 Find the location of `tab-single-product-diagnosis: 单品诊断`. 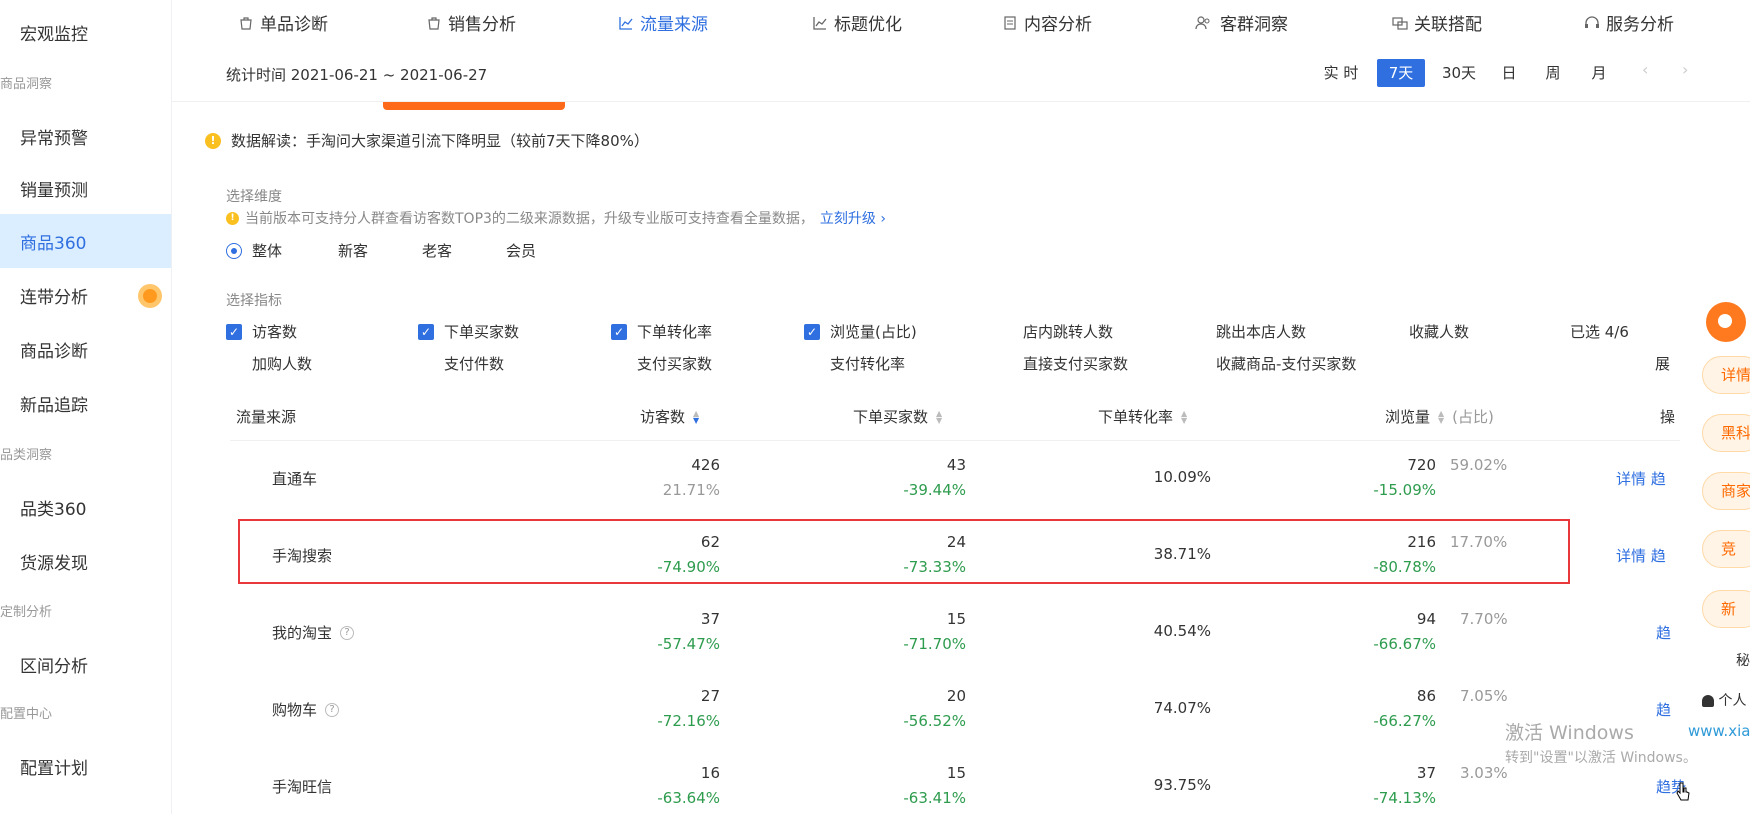

tab-single-product-diagnosis: 单品诊断 is located at coordinates (283, 22).